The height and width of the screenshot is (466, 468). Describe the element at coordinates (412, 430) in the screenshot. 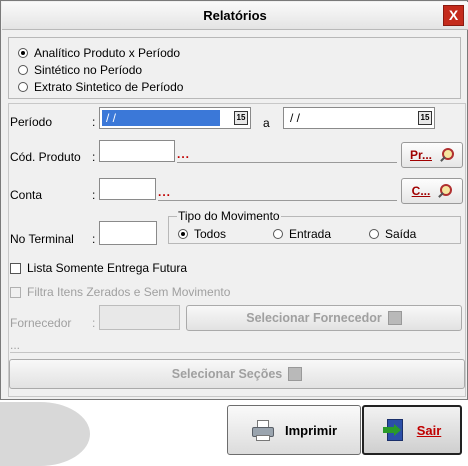

I see `exit-button: Sair` at that location.